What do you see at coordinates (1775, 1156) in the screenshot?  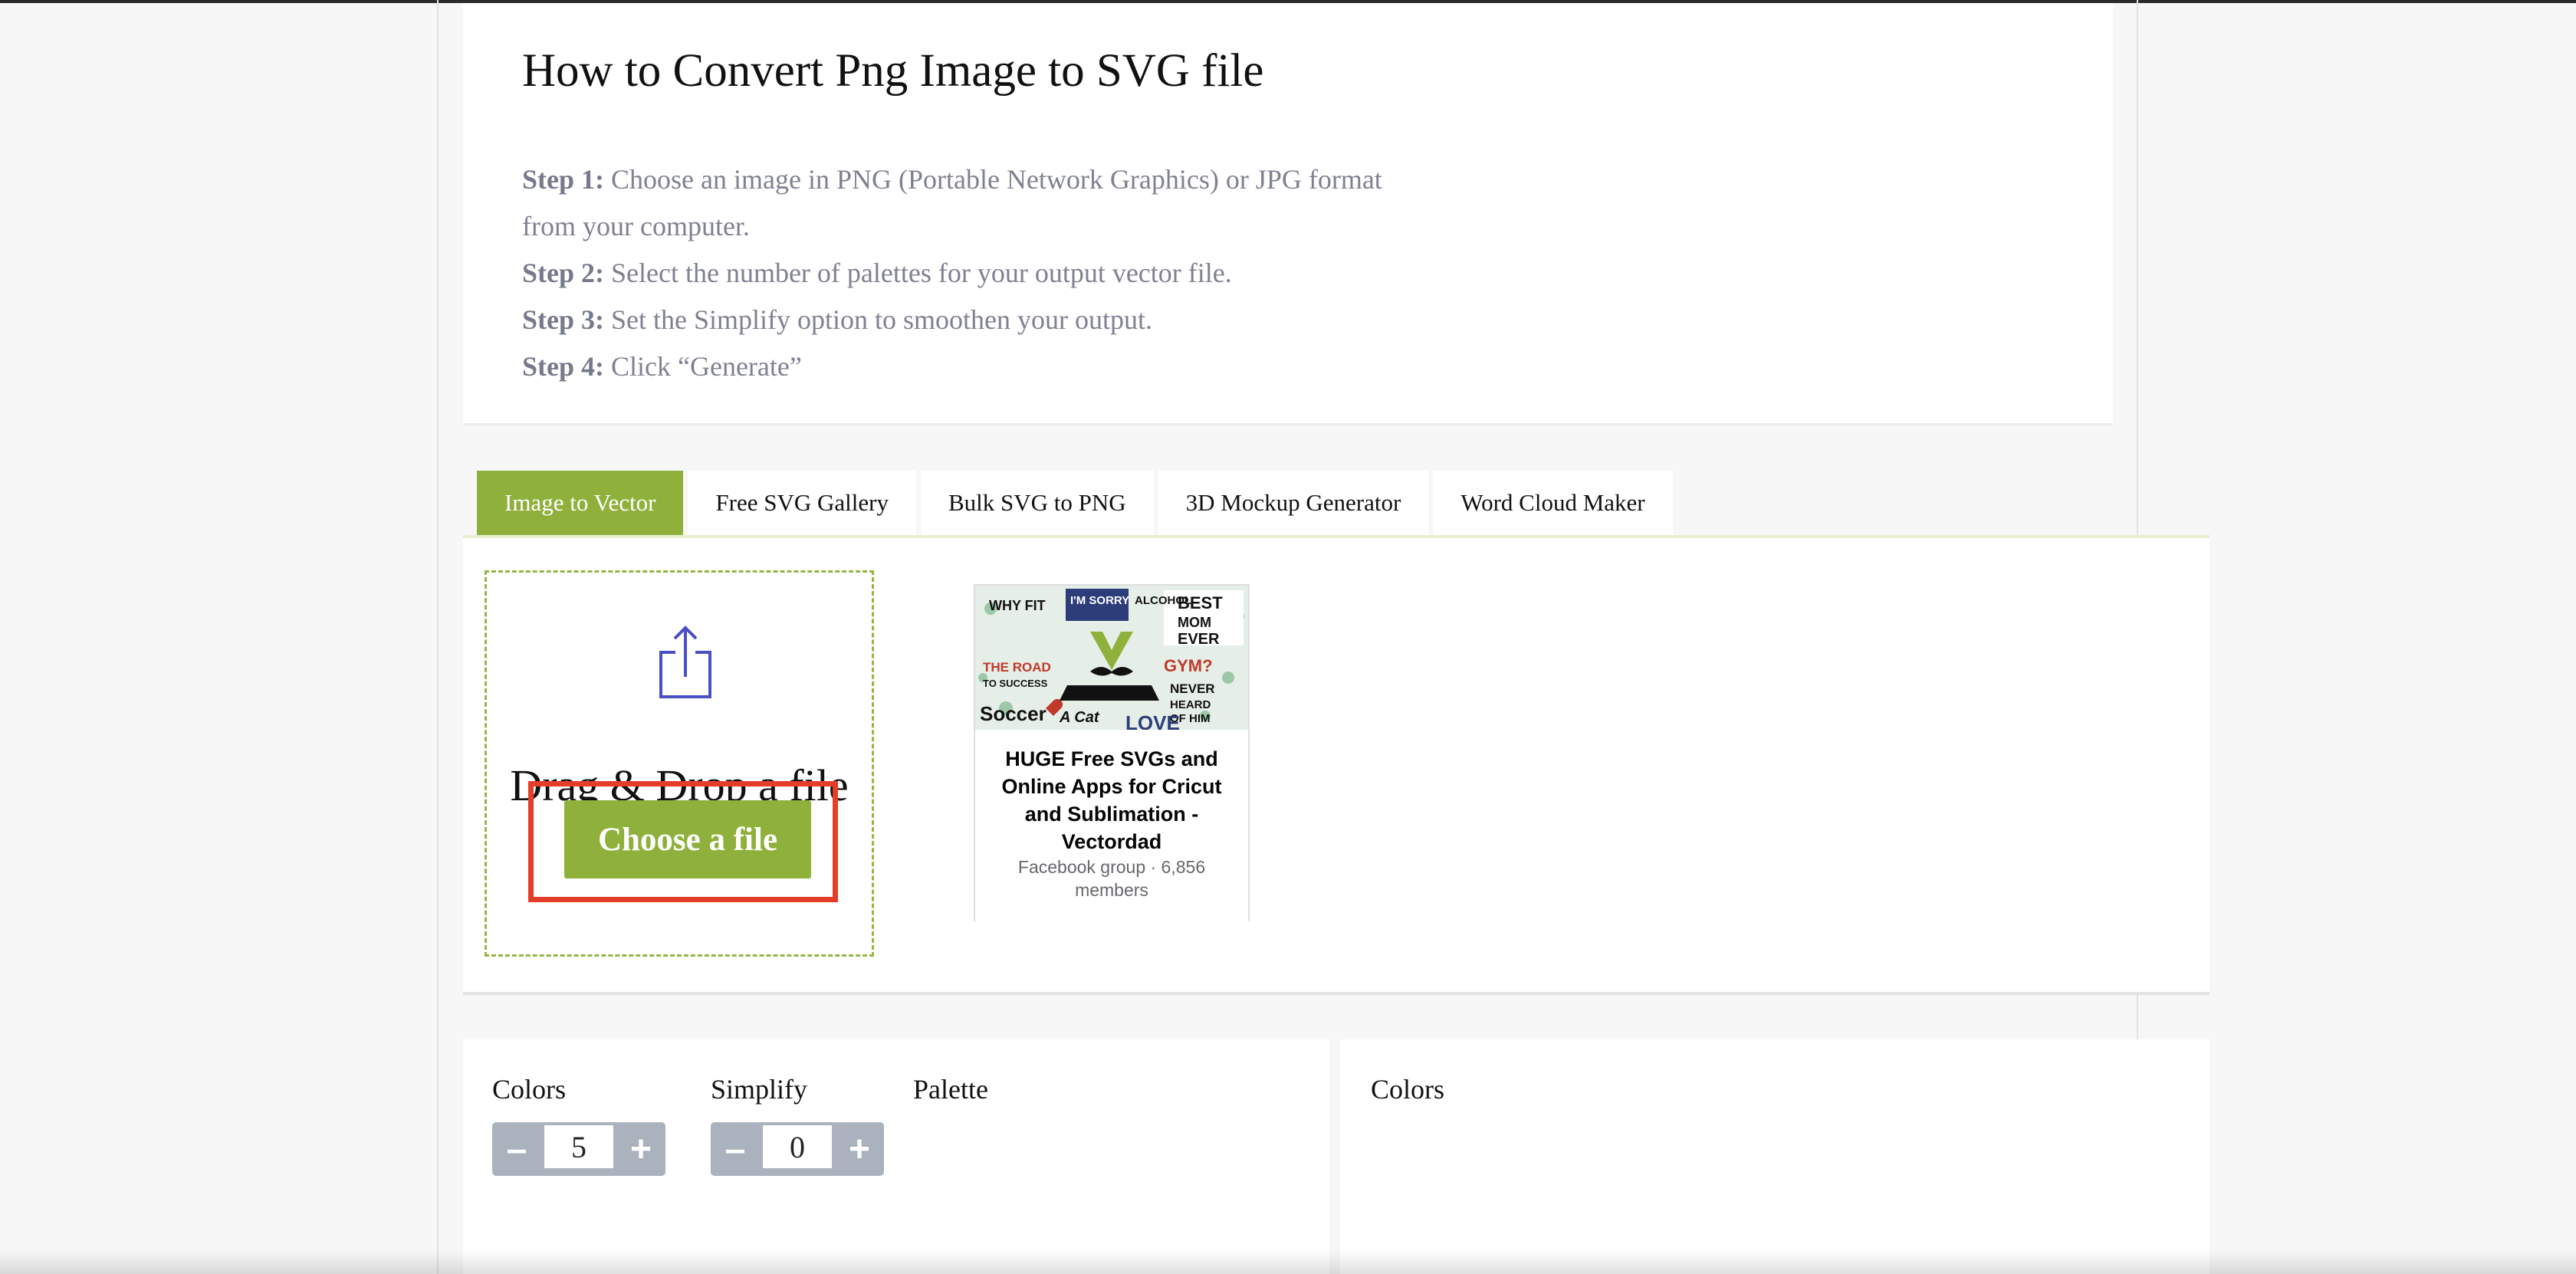 I see `output-colors-panel: Colors` at bounding box center [1775, 1156].